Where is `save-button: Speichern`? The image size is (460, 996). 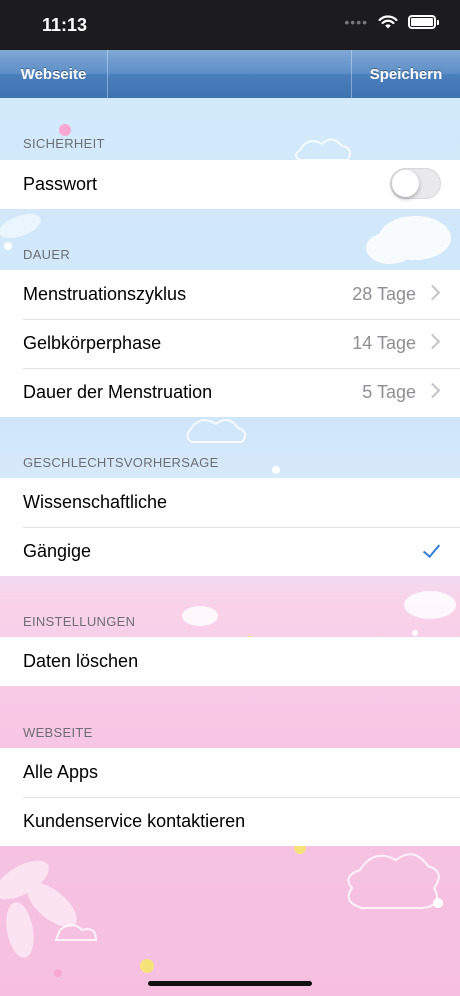
save-button: Speichern is located at coordinates (405, 74).